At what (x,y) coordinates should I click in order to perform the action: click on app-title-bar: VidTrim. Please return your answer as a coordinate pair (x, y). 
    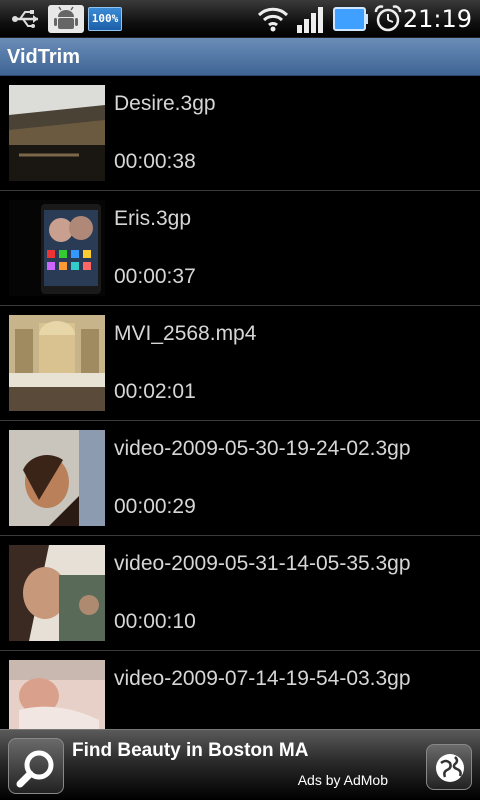
    Looking at the image, I should click on (240, 57).